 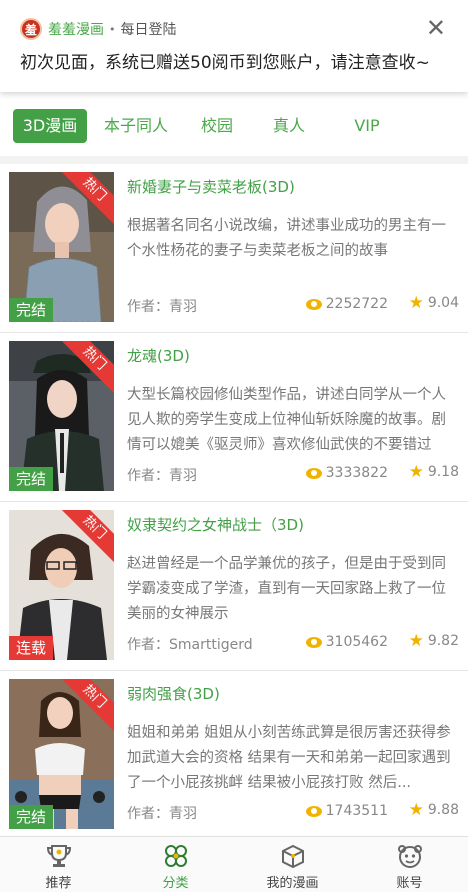 I want to click on rating-value: 9.18, so click(x=443, y=472).